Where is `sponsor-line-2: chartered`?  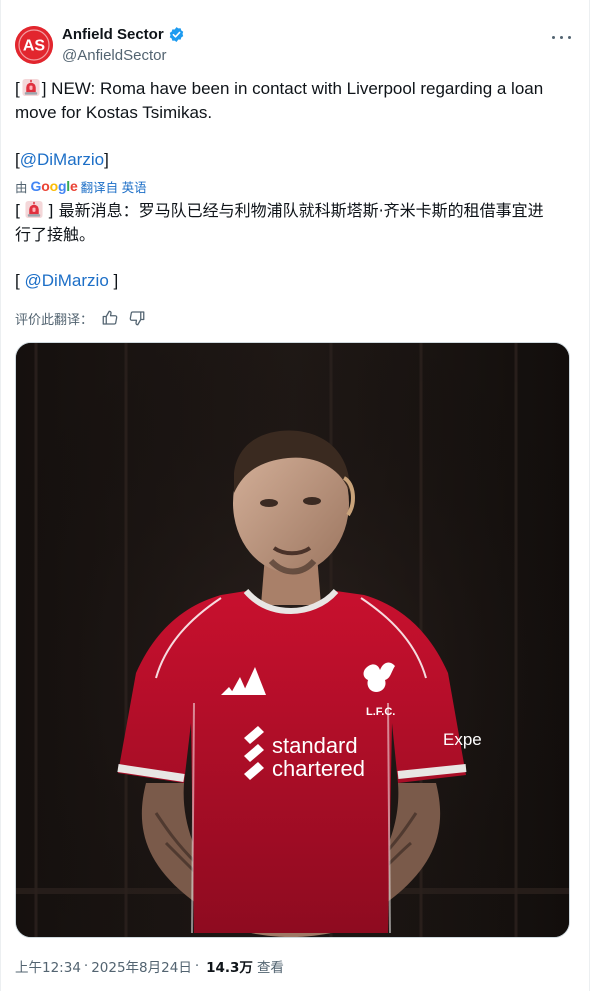
sponsor-line-2: chartered is located at coordinates (318, 768).